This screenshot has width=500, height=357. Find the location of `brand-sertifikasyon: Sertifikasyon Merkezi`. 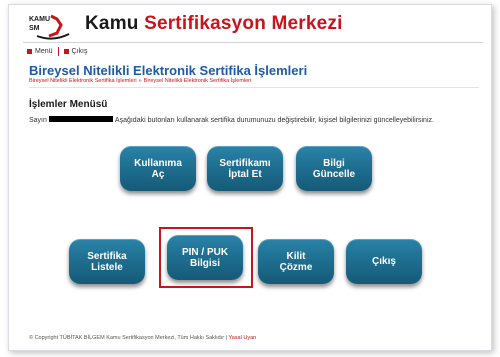

brand-sertifikasyon: Sertifikasyon Merkezi is located at coordinates (243, 23).